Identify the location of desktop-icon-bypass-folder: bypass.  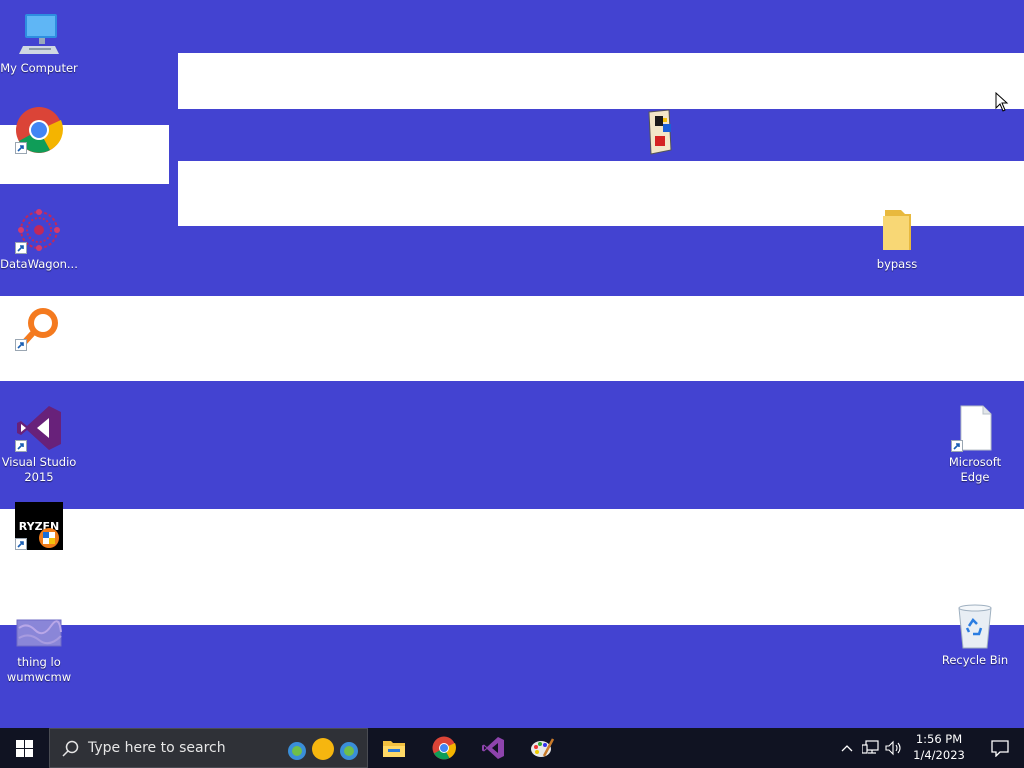
(897, 239).